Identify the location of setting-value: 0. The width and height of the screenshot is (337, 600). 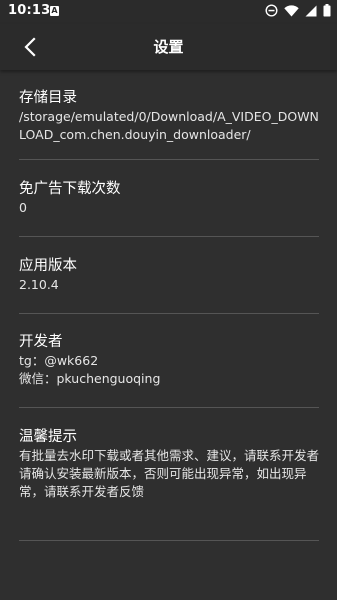
(23, 207).